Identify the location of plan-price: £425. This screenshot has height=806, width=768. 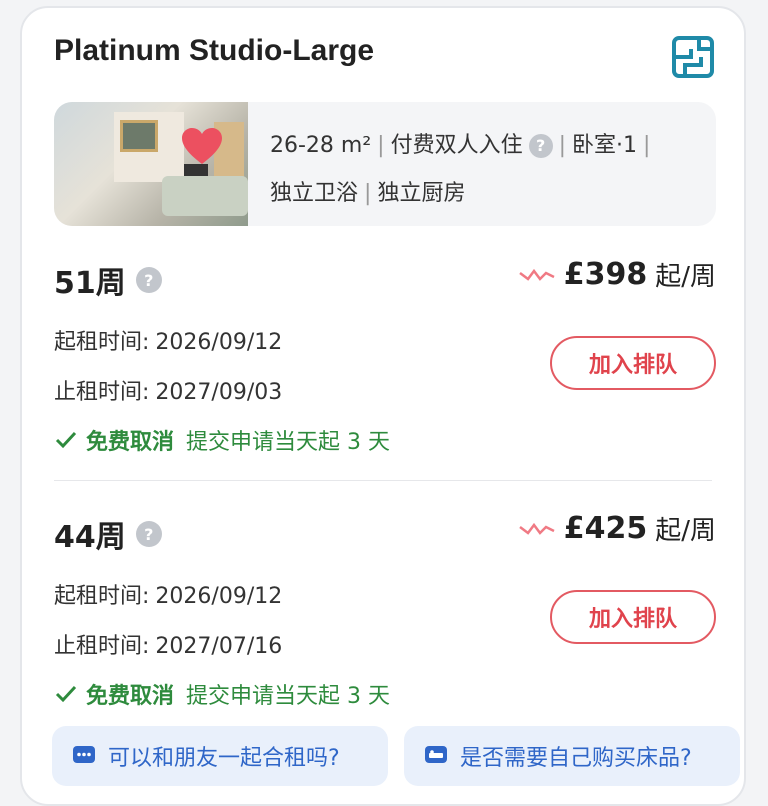
(605, 528).